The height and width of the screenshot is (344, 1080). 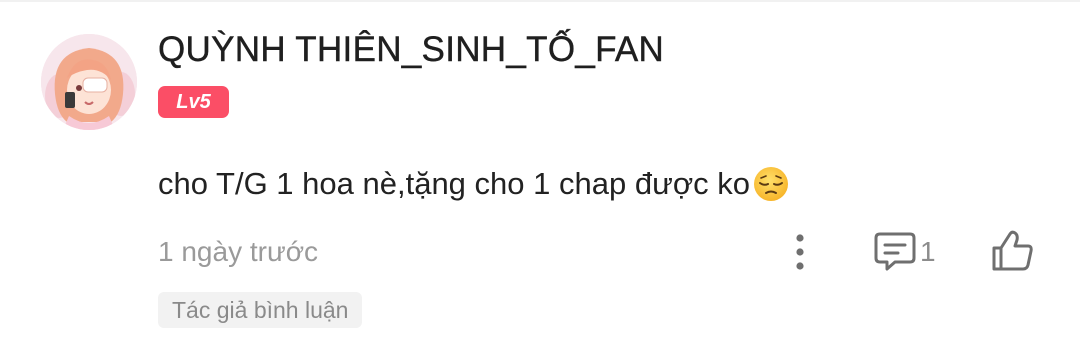 I want to click on timestamp: 1 ngày trước, so click(x=238, y=251).